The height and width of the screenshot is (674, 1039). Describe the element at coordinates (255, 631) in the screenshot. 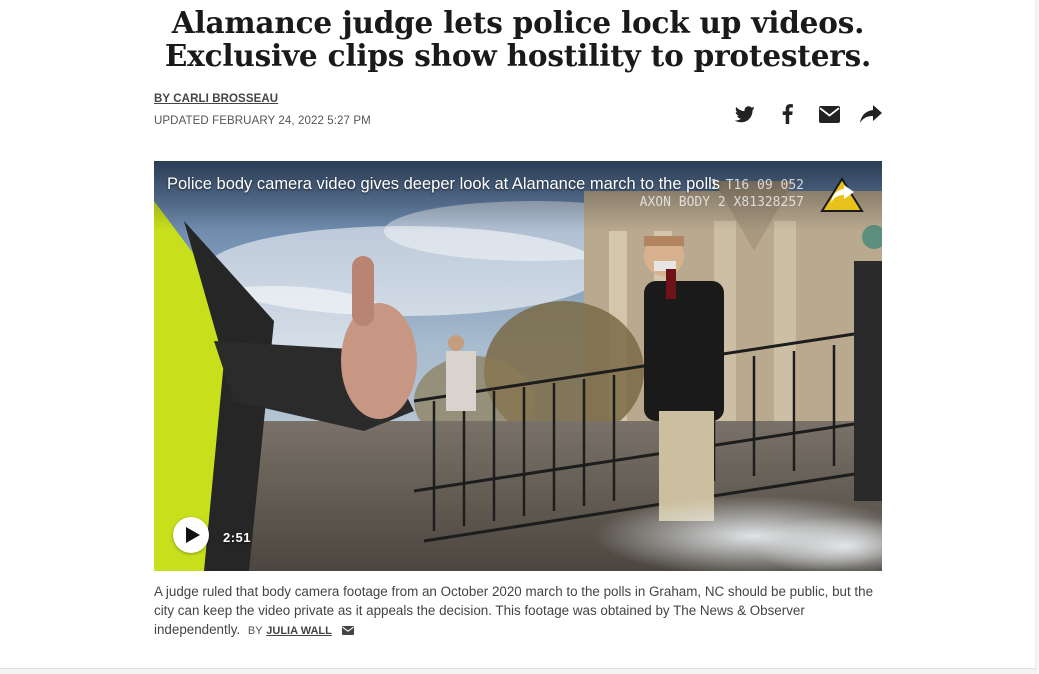

I see `caption-by-label: BY` at that location.